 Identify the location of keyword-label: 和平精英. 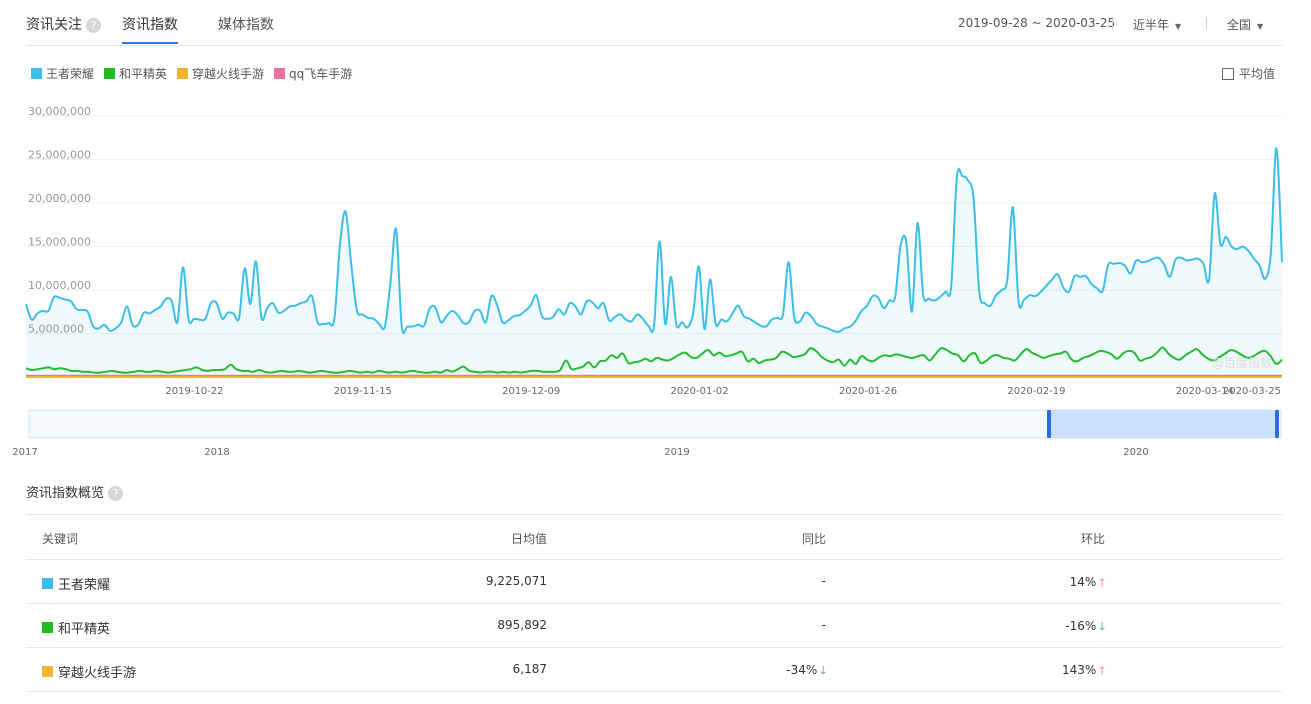
(84, 629).